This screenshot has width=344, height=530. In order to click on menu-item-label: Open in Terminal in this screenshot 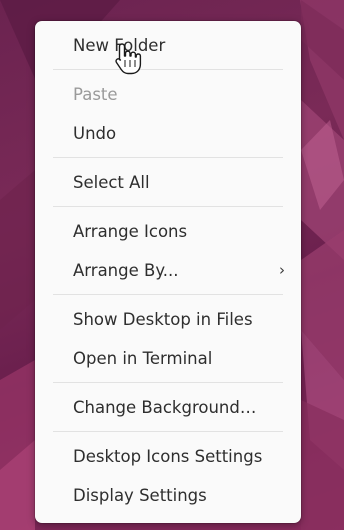, I will do `click(143, 358)`.